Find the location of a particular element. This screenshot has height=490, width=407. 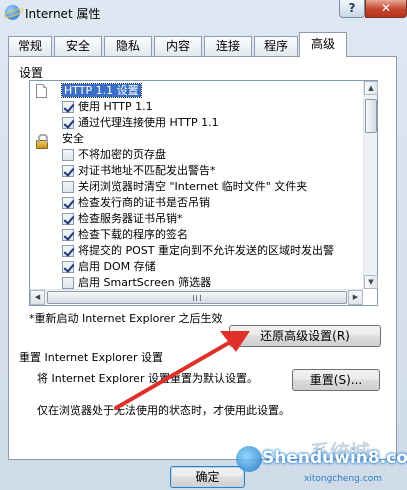

watermark-subtext: xitongcheng.com is located at coordinates (343, 479).